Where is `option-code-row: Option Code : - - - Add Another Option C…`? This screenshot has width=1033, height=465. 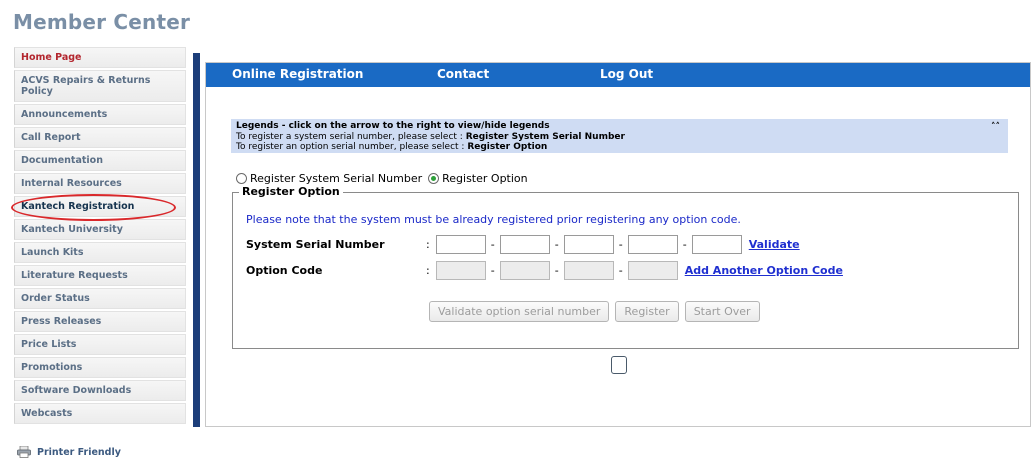 option-code-row: Option Code : - - - Add Another Option C… is located at coordinates (544, 270).